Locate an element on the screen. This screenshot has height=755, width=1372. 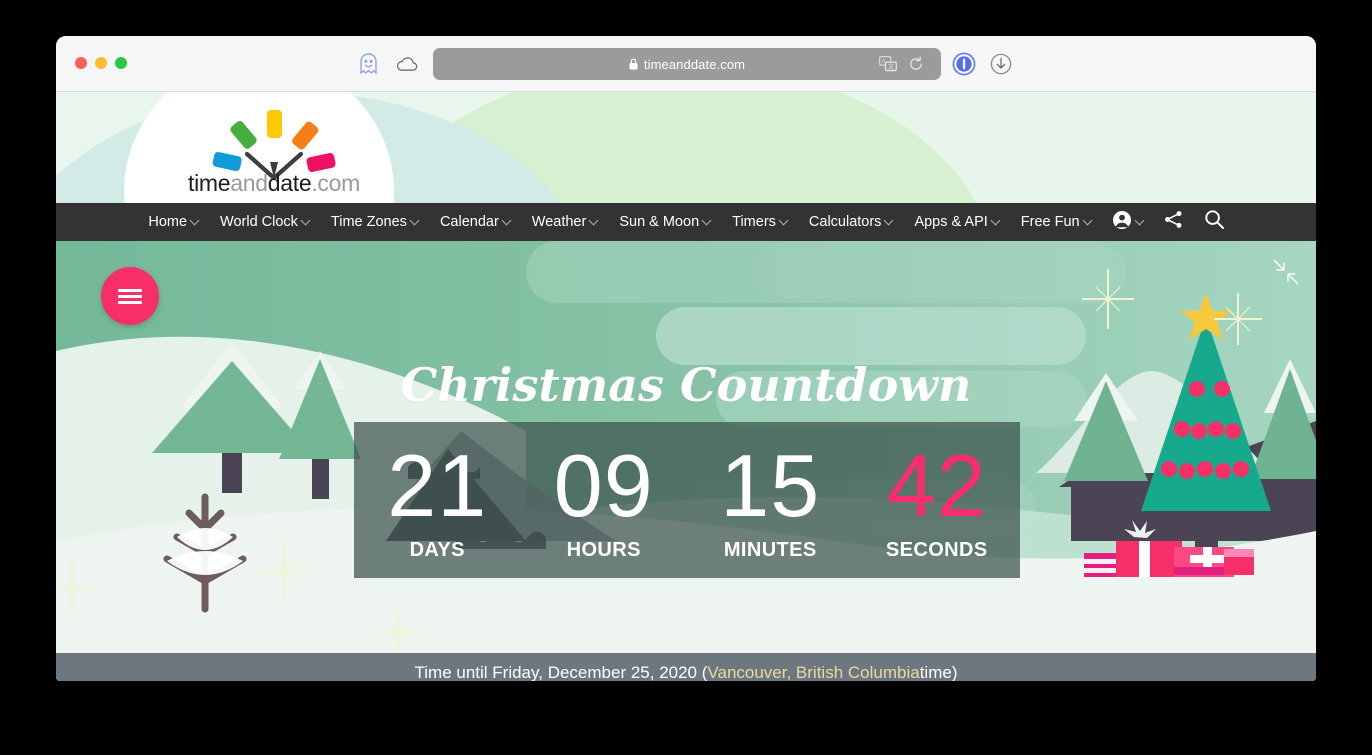
countdown-label: SECONDS is located at coordinates (936, 549).